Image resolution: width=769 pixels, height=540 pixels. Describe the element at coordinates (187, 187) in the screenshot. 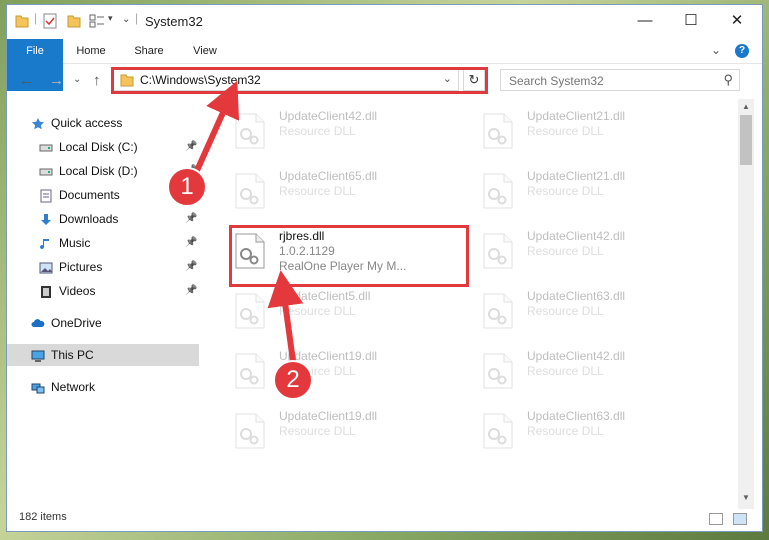

I see `callout-1: 1` at that location.